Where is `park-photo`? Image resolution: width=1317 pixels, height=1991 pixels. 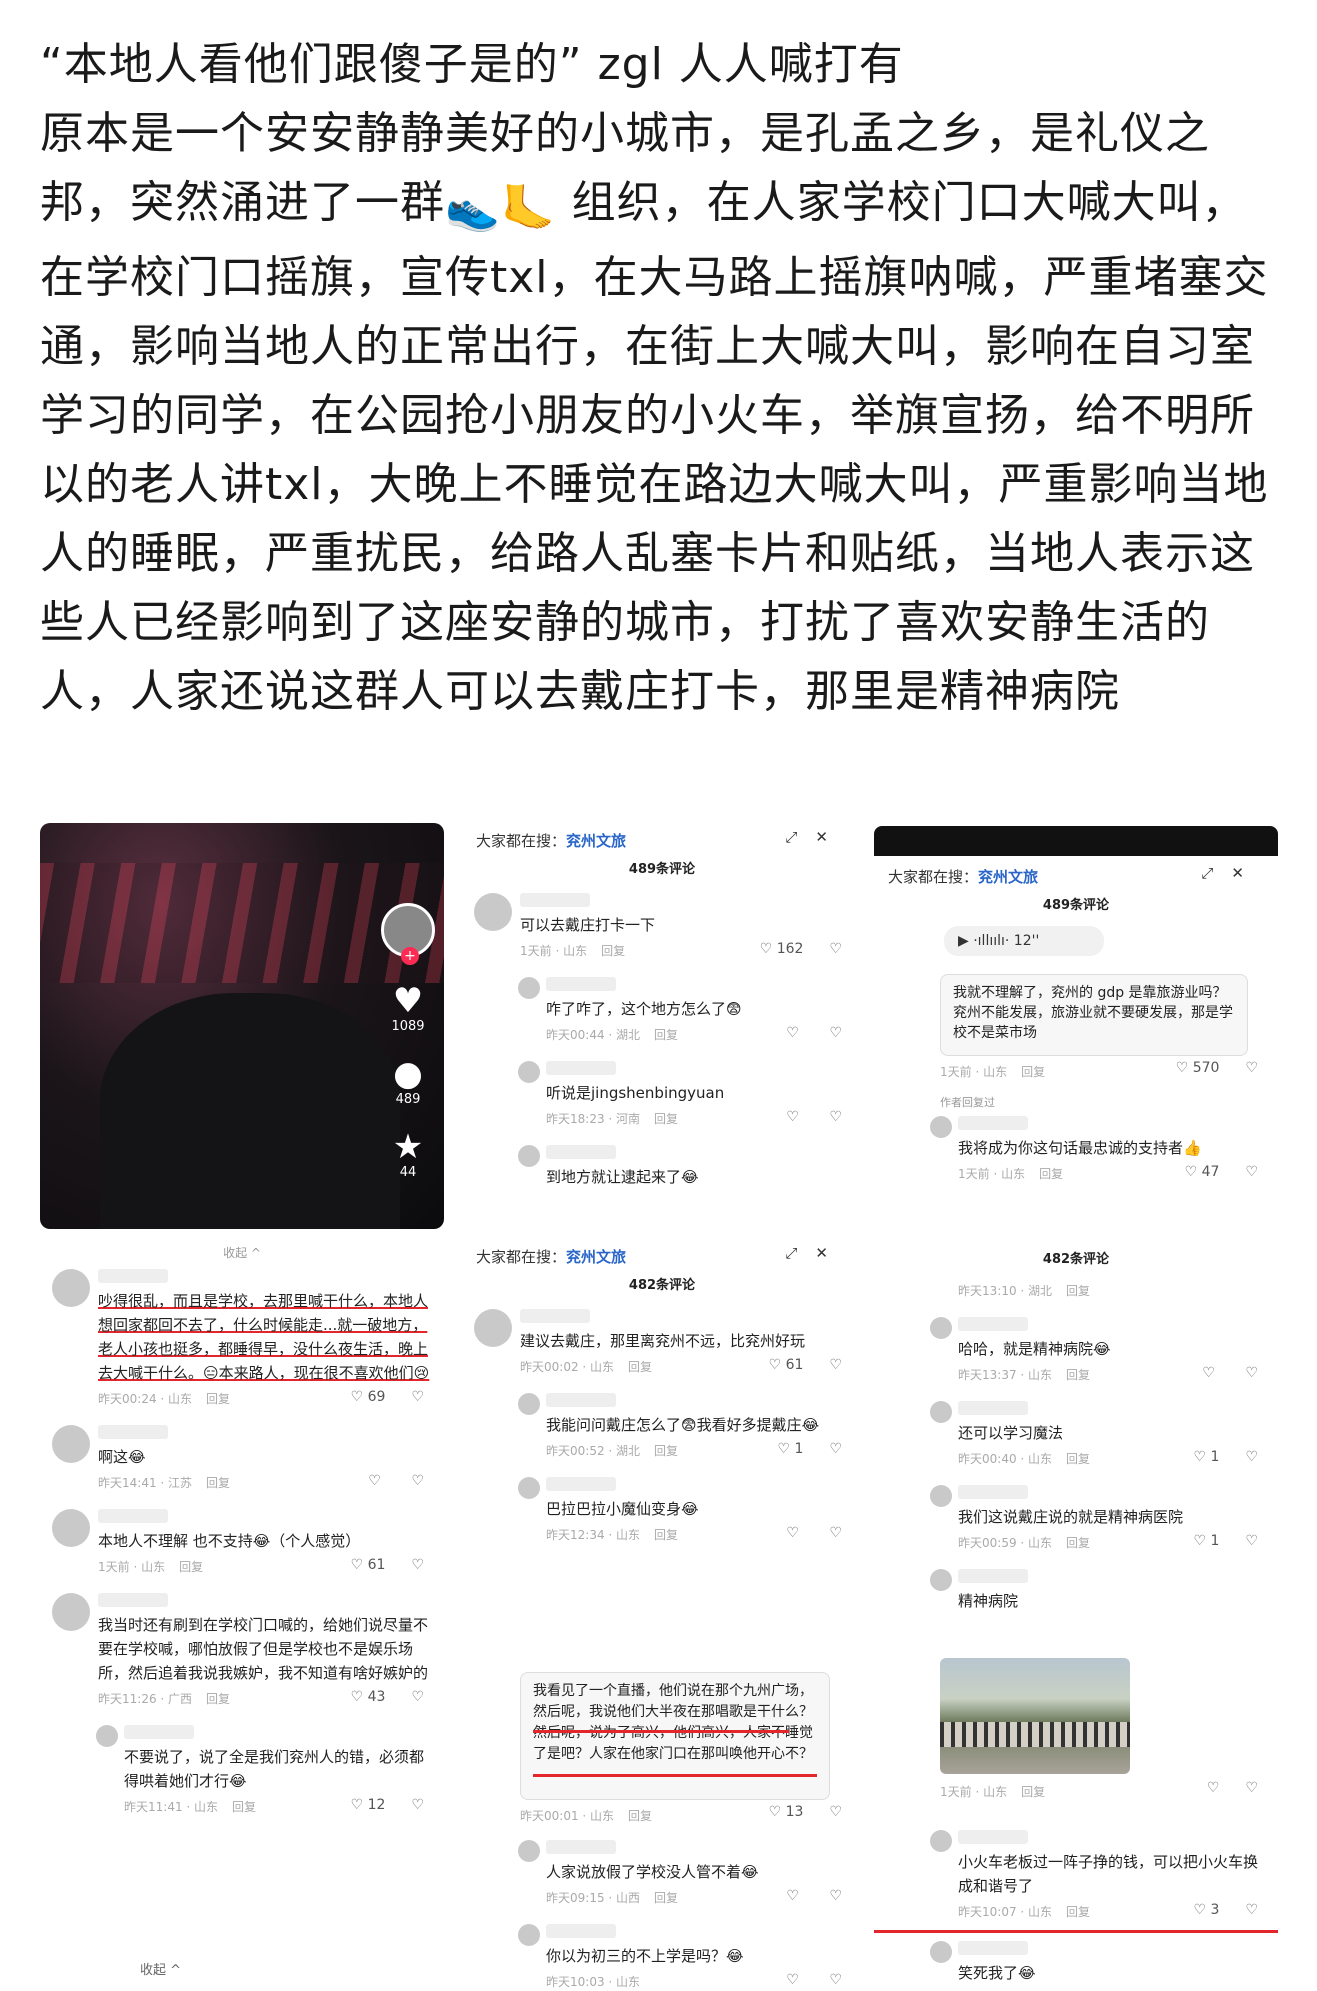
park-photo is located at coordinates (1035, 1716).